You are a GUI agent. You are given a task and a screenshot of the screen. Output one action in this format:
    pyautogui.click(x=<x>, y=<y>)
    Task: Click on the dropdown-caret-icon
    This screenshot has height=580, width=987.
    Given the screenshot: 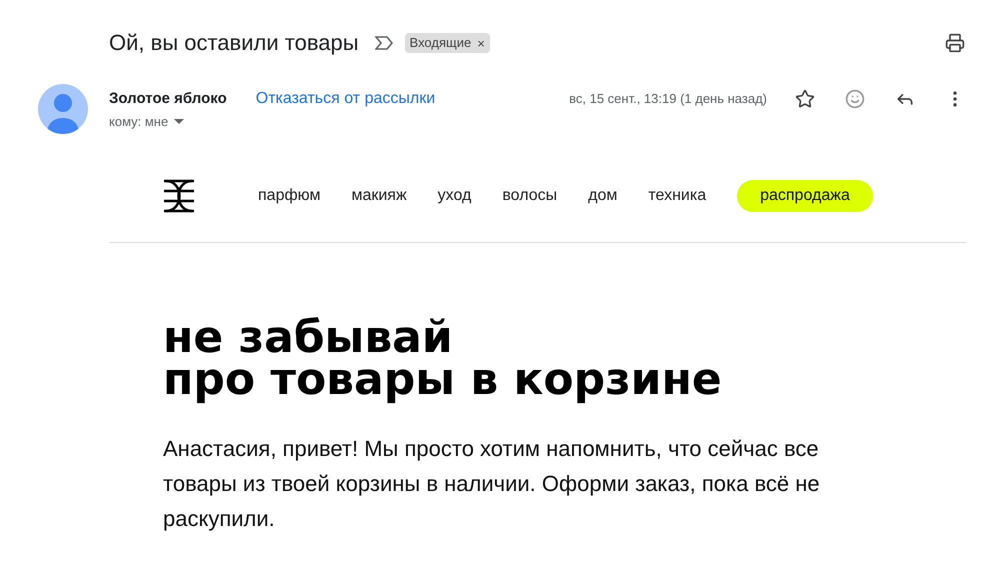 What is the action you would take?
    pyautogui.click(x=179, y=121)
    